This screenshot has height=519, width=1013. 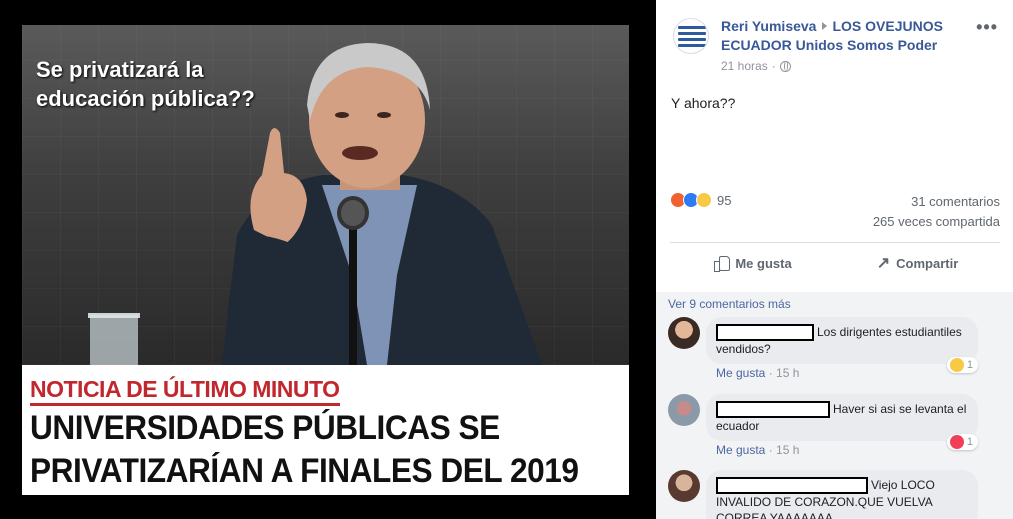 I want to click on like-label: Me gusta, so click(x=763, y=263).